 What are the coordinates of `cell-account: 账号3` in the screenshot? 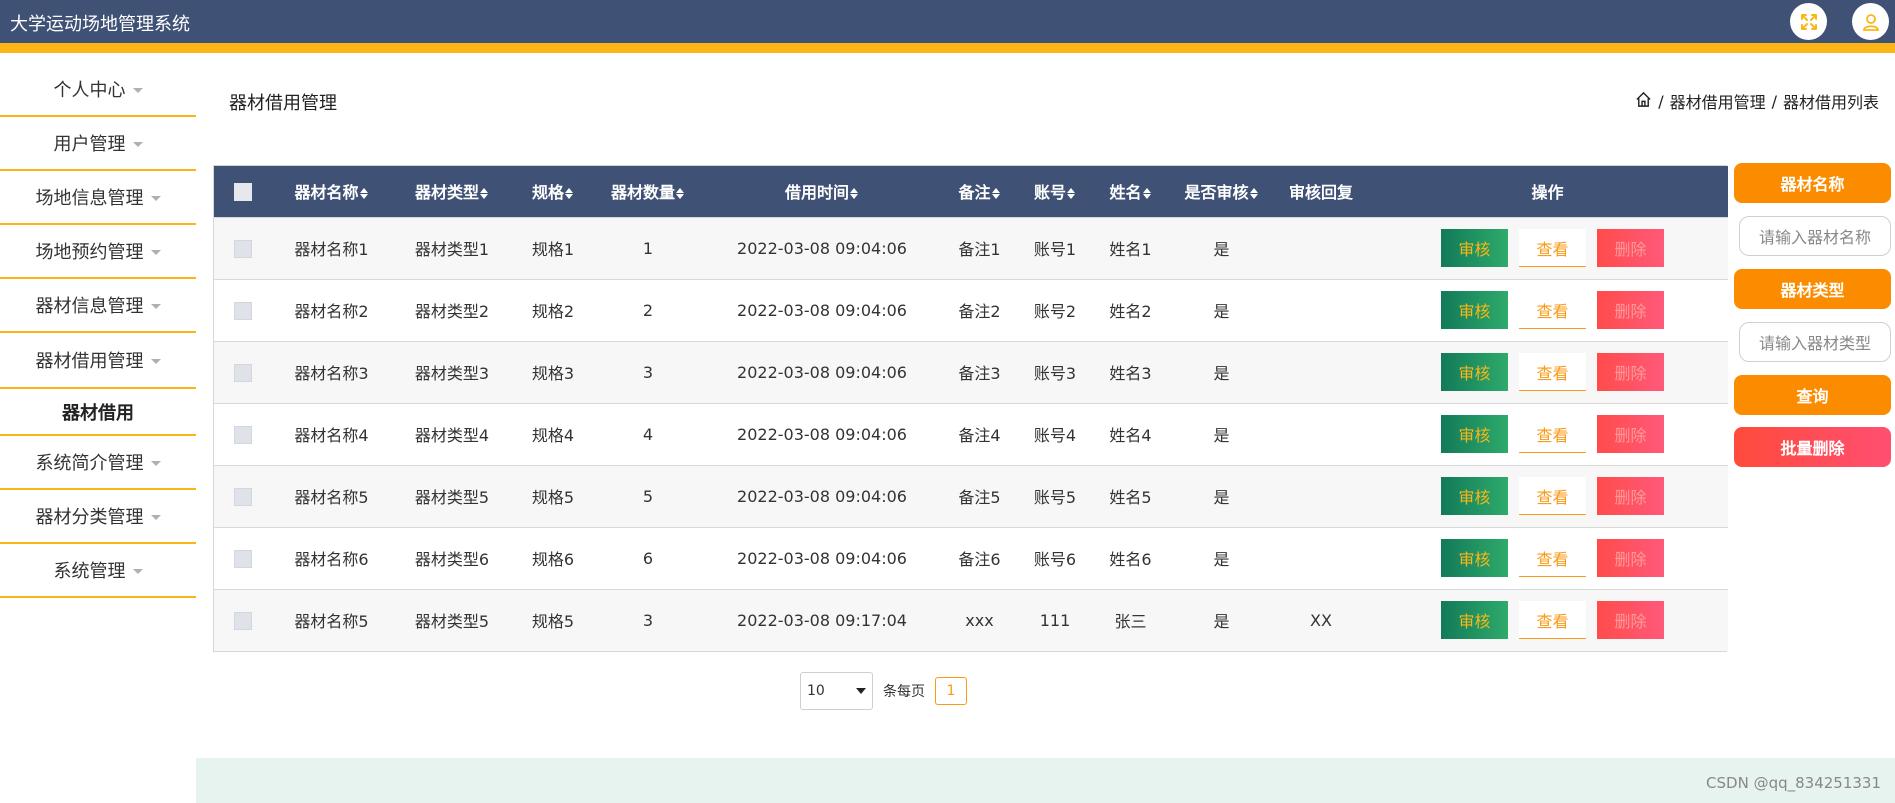 It's located at (1055, 373).